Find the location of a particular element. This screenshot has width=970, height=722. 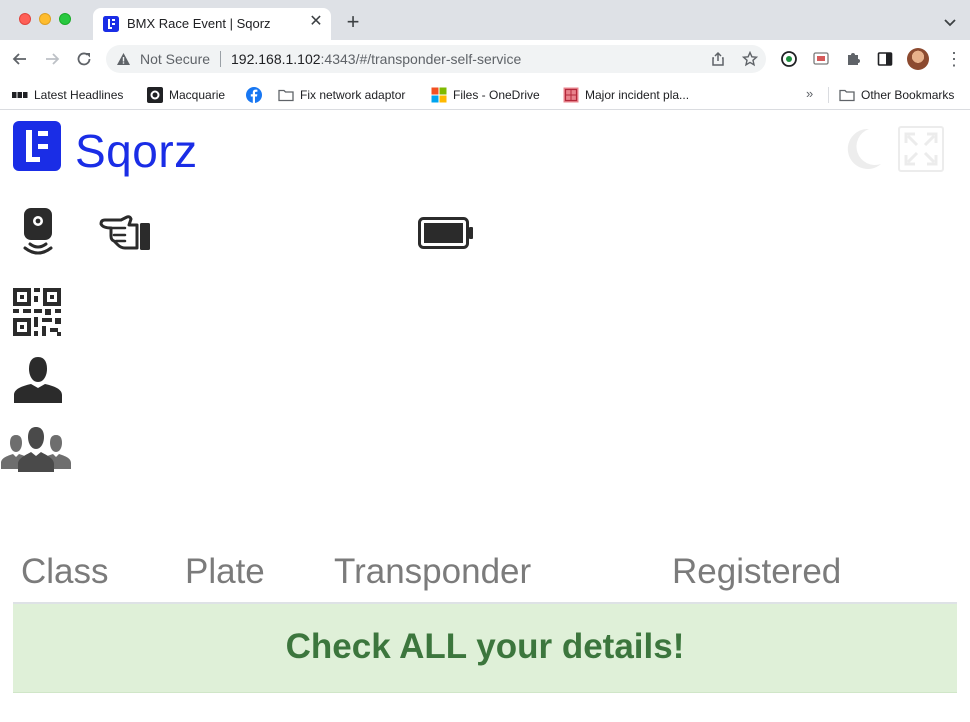

tab-title: BMX Race Event | Sqorz is located at coordinates (199, 23).